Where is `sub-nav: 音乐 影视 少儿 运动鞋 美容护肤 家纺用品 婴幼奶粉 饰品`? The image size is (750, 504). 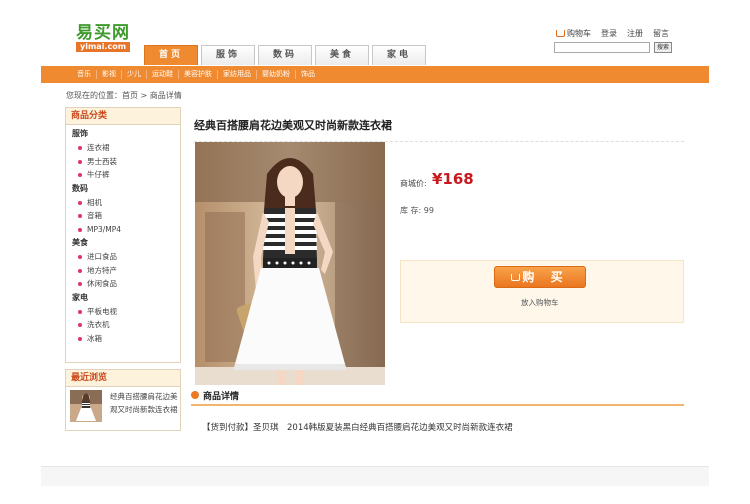 sub-nav: 音乐 影视 少儿 运动鞋 美容护肤 家纺用品 婴幼奶粉 饰品 is located at coordinates (375, 74).